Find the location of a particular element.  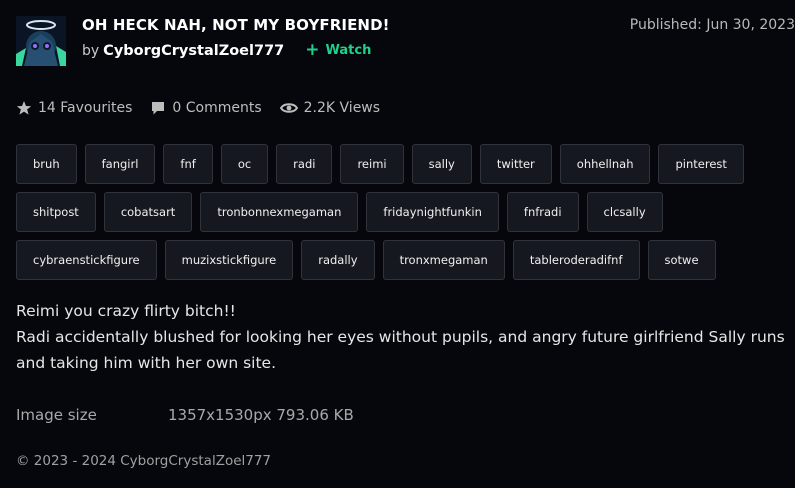

avatar is located at coordinates (41, 41).